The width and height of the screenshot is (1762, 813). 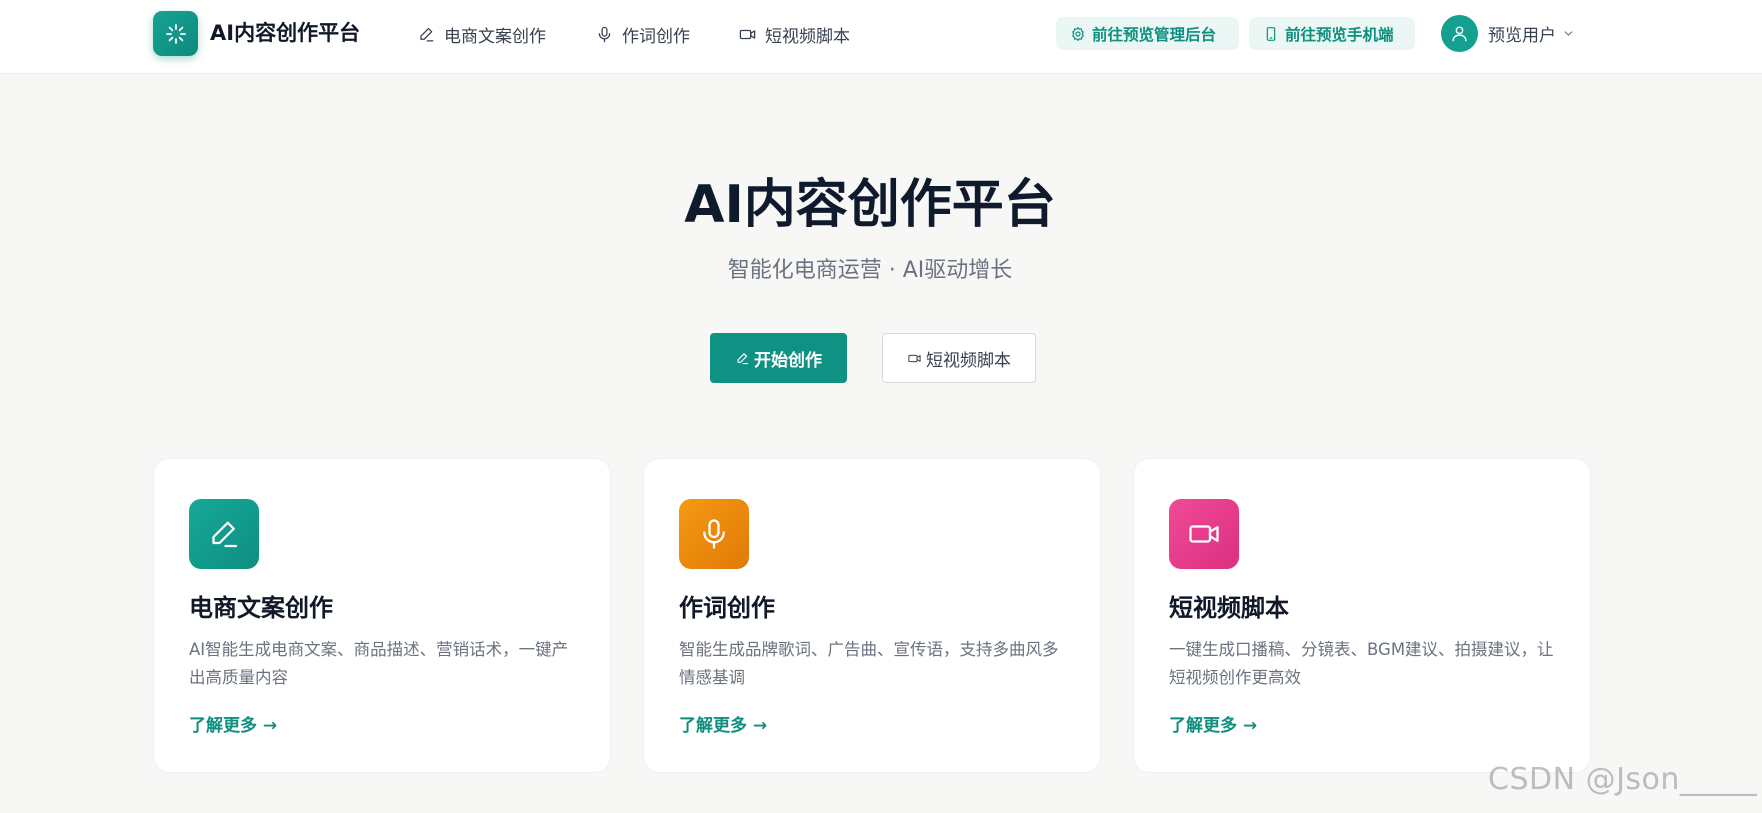 I want to click on nav-label: 短视频脚本, so click(x=807, y=36).